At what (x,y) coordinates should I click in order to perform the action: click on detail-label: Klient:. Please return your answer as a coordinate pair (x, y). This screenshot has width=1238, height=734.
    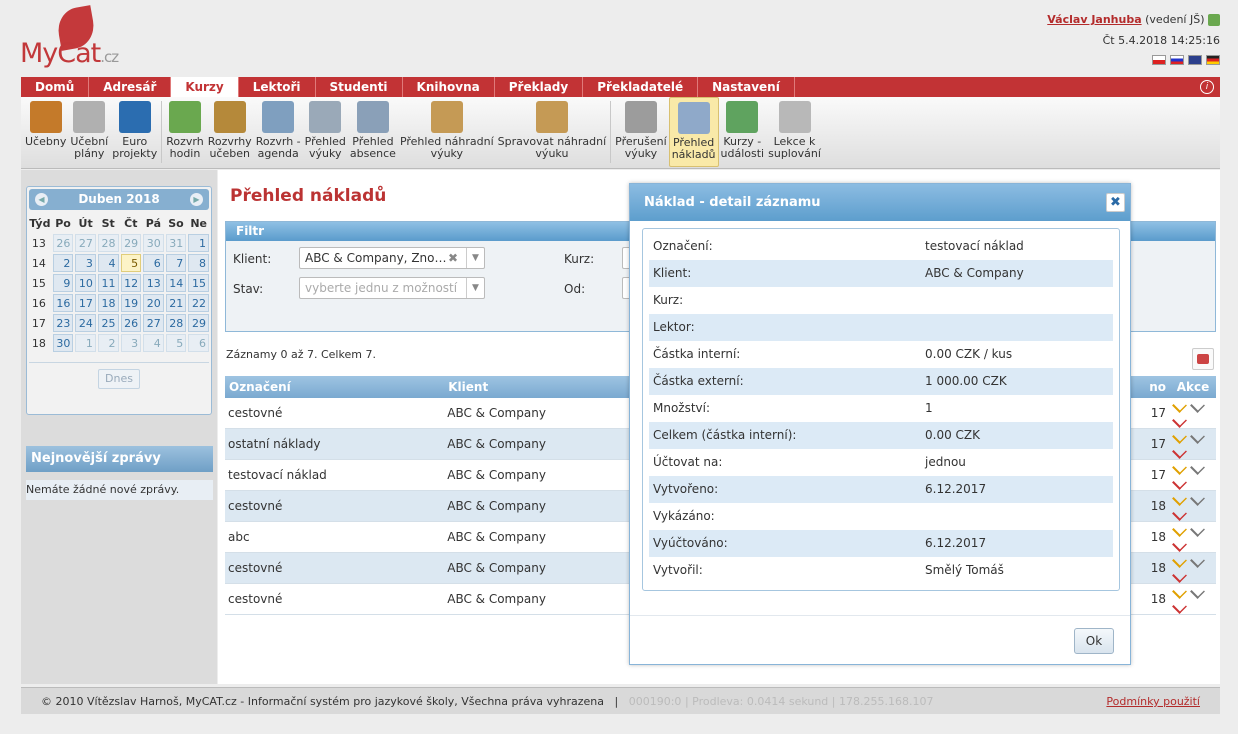
    Looking at the image, I should click on (672, 273).